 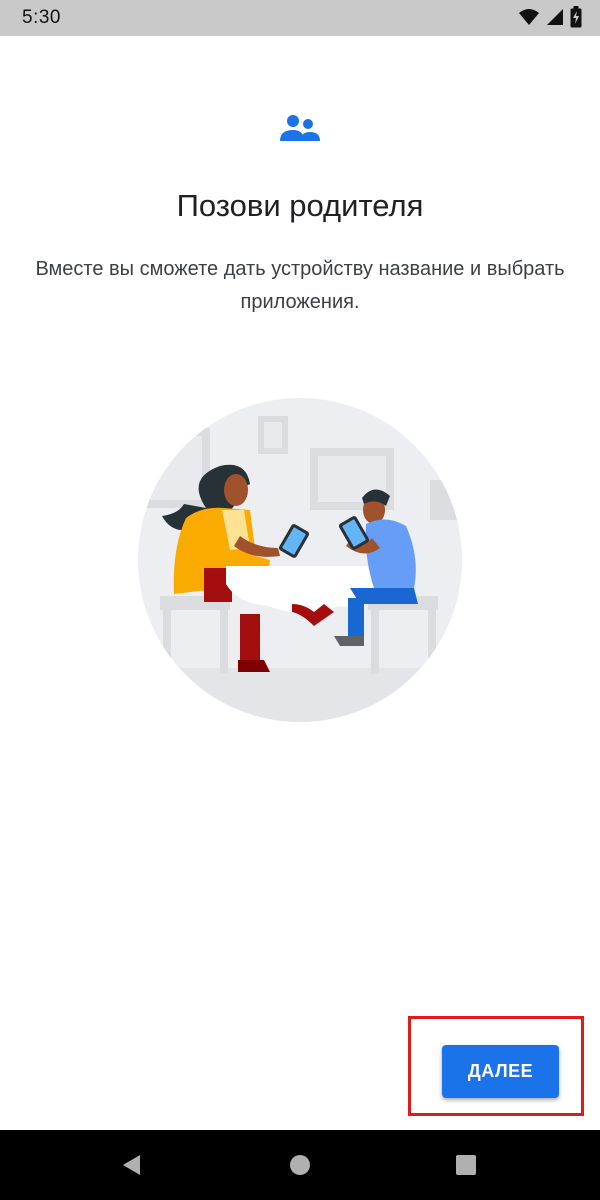 What do you see at coordinates (529, 17) in the screenshot?
I see `wifi-icon` at bounding box center [529, 17].